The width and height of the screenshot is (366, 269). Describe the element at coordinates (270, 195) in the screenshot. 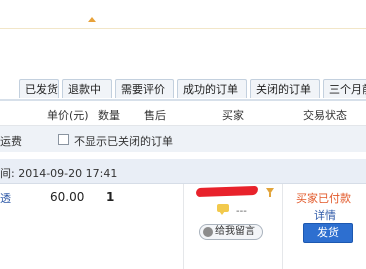

I see `flag-icon-stem` at that location.